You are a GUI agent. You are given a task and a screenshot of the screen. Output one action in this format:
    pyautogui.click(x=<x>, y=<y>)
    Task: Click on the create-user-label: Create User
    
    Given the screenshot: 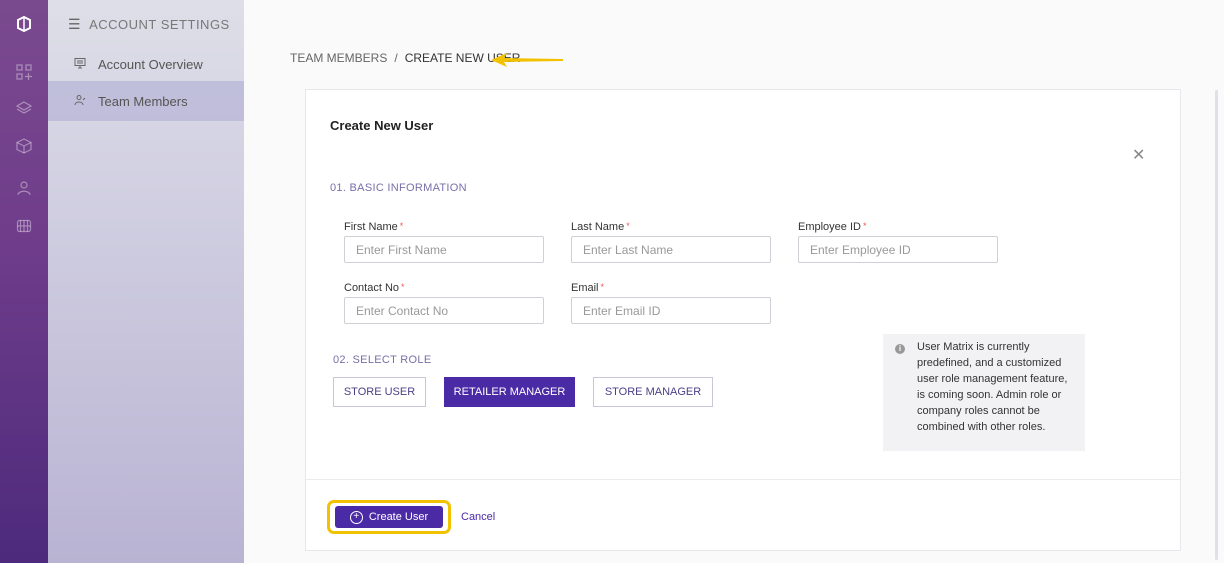 What is the action you would take?
    pyautogui.click(x=398, y=517)
    